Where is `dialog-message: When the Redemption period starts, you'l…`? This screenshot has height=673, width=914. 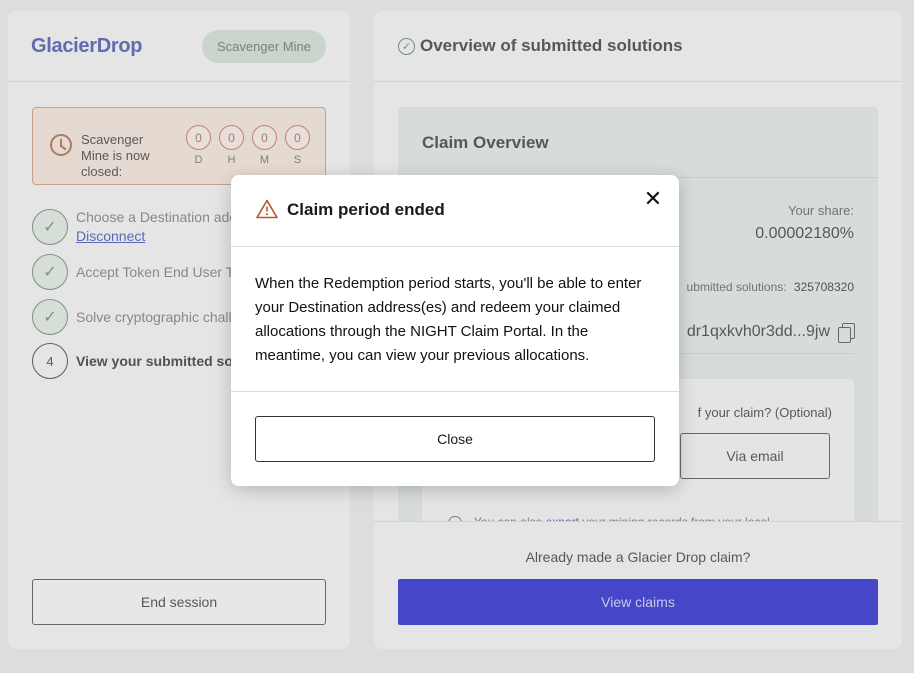 dialog-message: When the Redemption period starts, you'l… is located at coordinates (448, 319).